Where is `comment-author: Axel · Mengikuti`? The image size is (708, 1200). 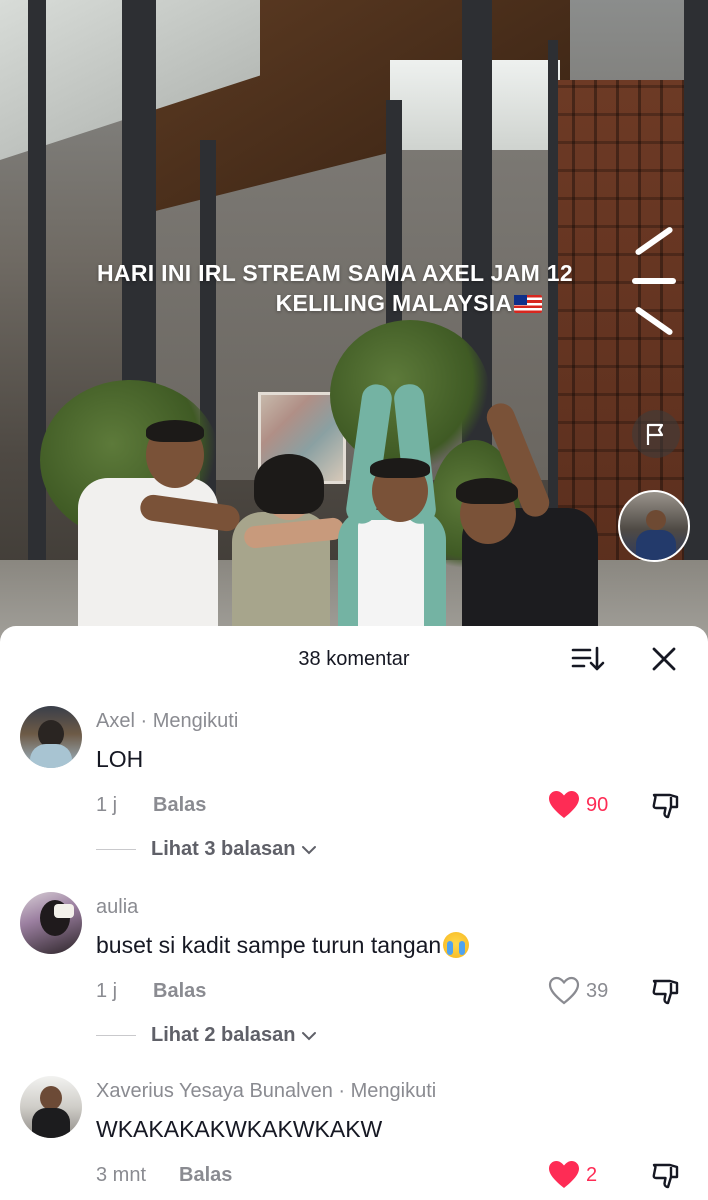
comment-author: Axel · Mengikuti is located at coordinates (167, 721).